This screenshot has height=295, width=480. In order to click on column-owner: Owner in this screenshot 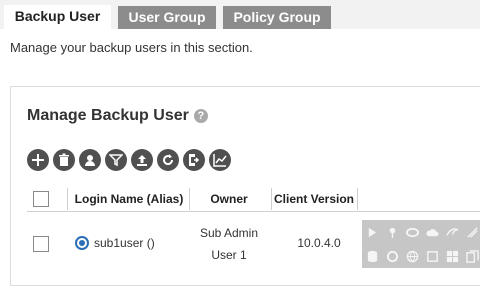, I will do `click(229, 199)`.